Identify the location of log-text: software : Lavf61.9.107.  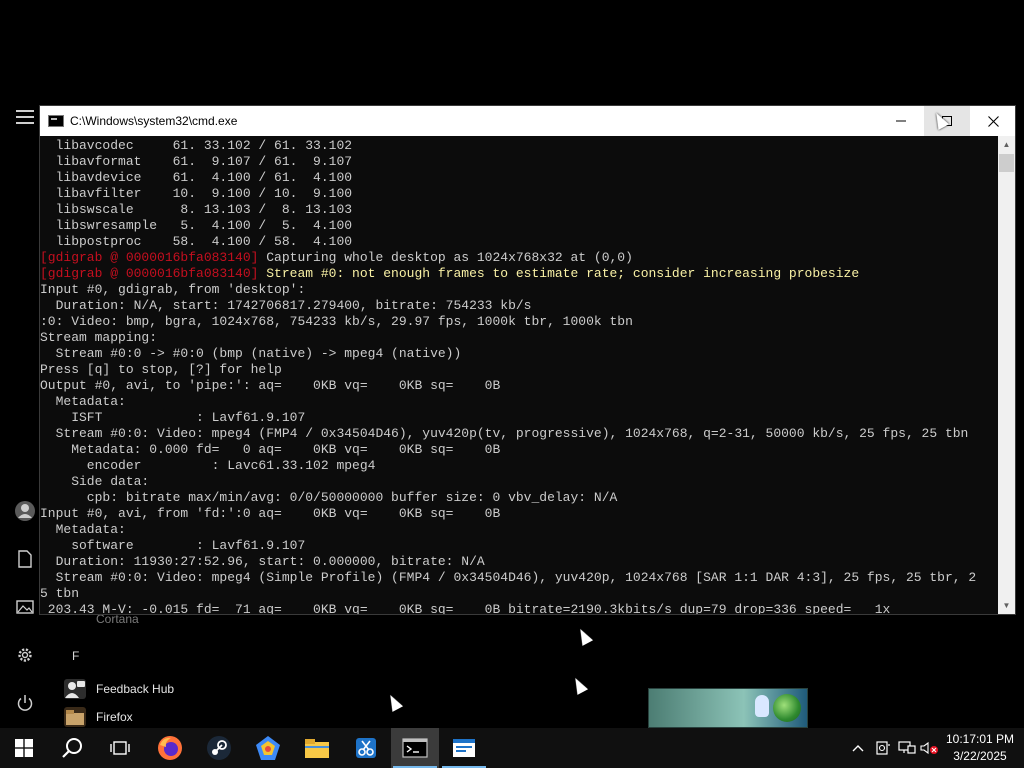
(173, 545).